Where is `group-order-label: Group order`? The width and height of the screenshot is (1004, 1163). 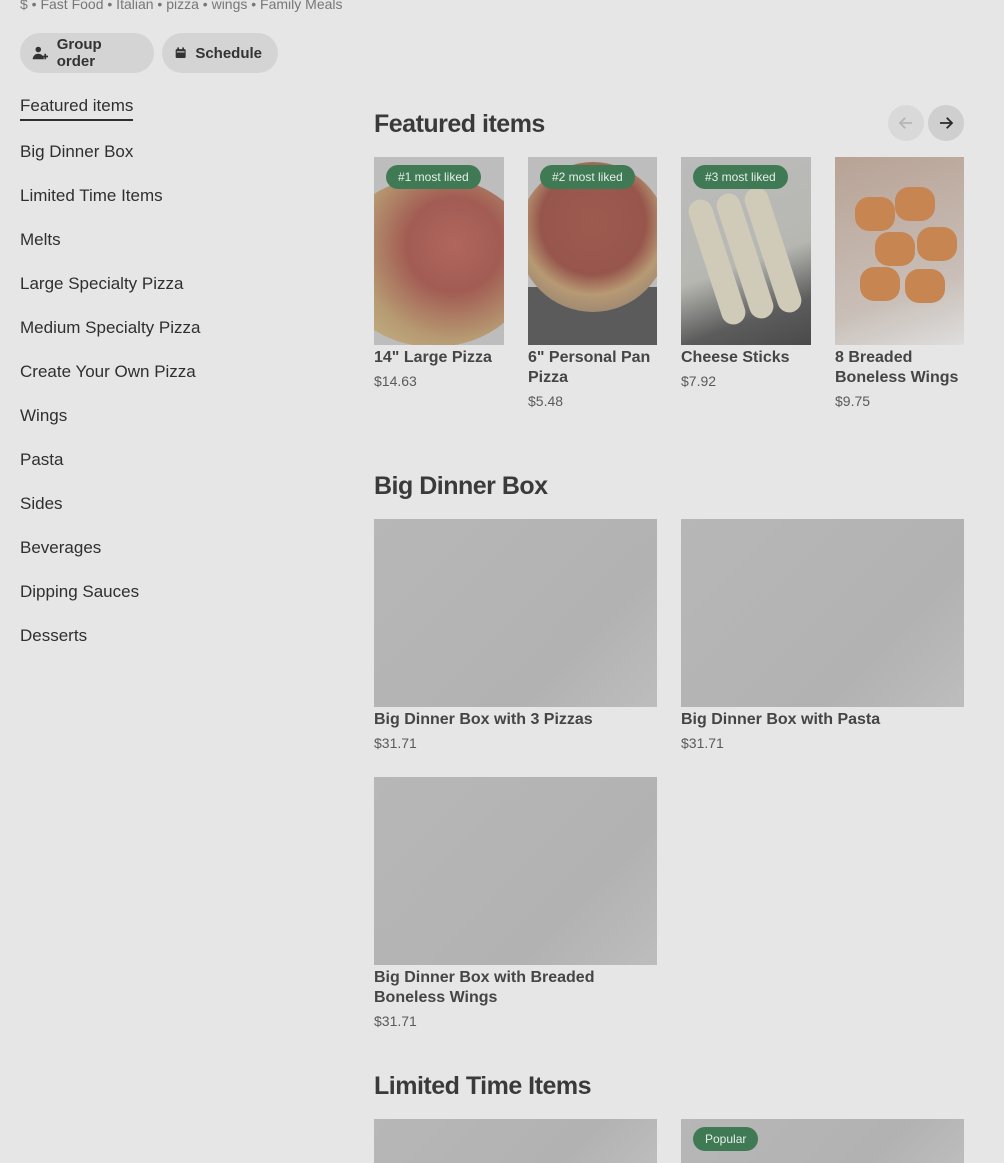 group-order-label: Group order is located at coordinates (79, 53).